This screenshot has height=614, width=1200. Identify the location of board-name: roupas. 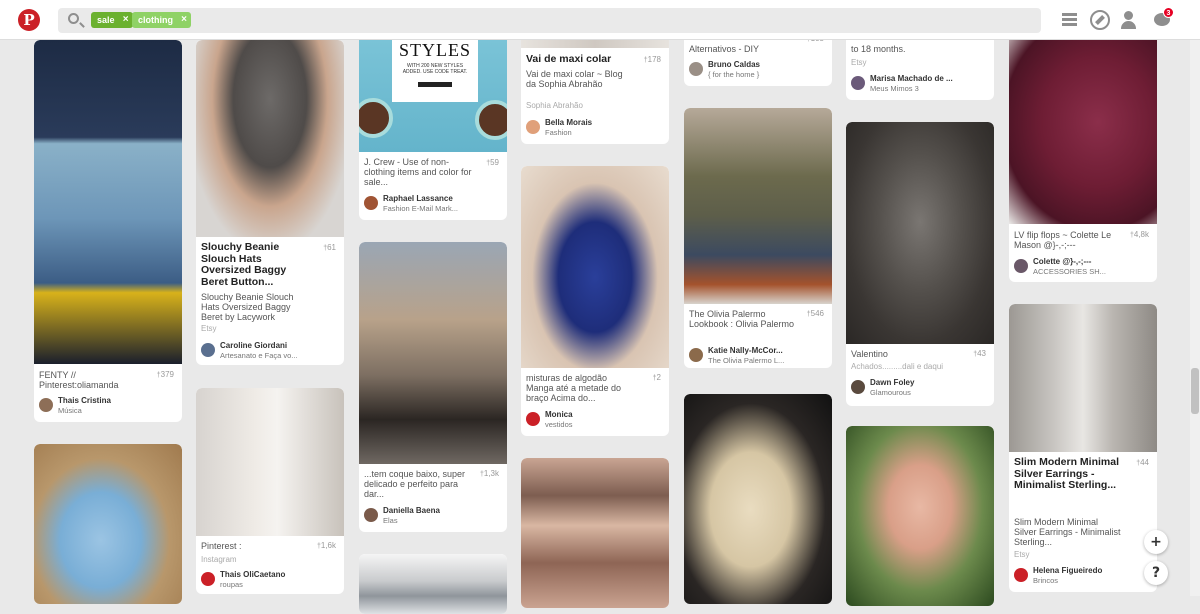
(231, 584).